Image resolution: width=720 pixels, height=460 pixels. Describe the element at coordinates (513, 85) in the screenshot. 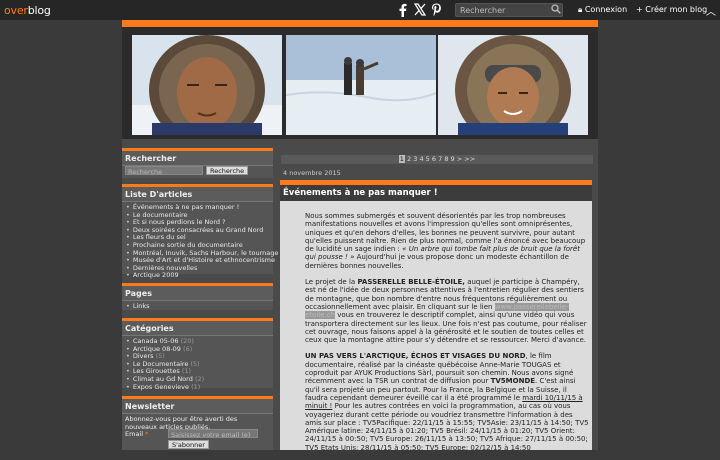

I see `banner-photo-man` at that location.